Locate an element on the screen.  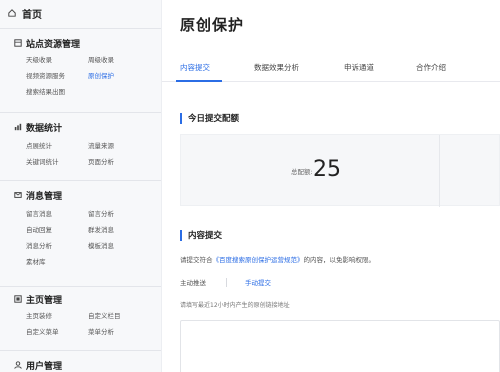
sidebar-item-video-service: 视频资源服务 is located at coordinates (45, 76).